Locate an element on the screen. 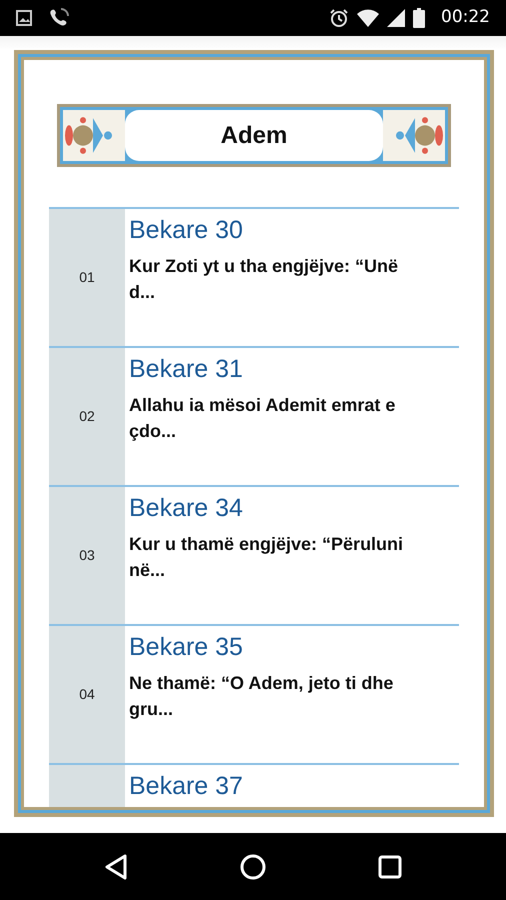 The height and width of the screenshot is (900, 506). verse-number: 02 is located at coordinates (87, 416).